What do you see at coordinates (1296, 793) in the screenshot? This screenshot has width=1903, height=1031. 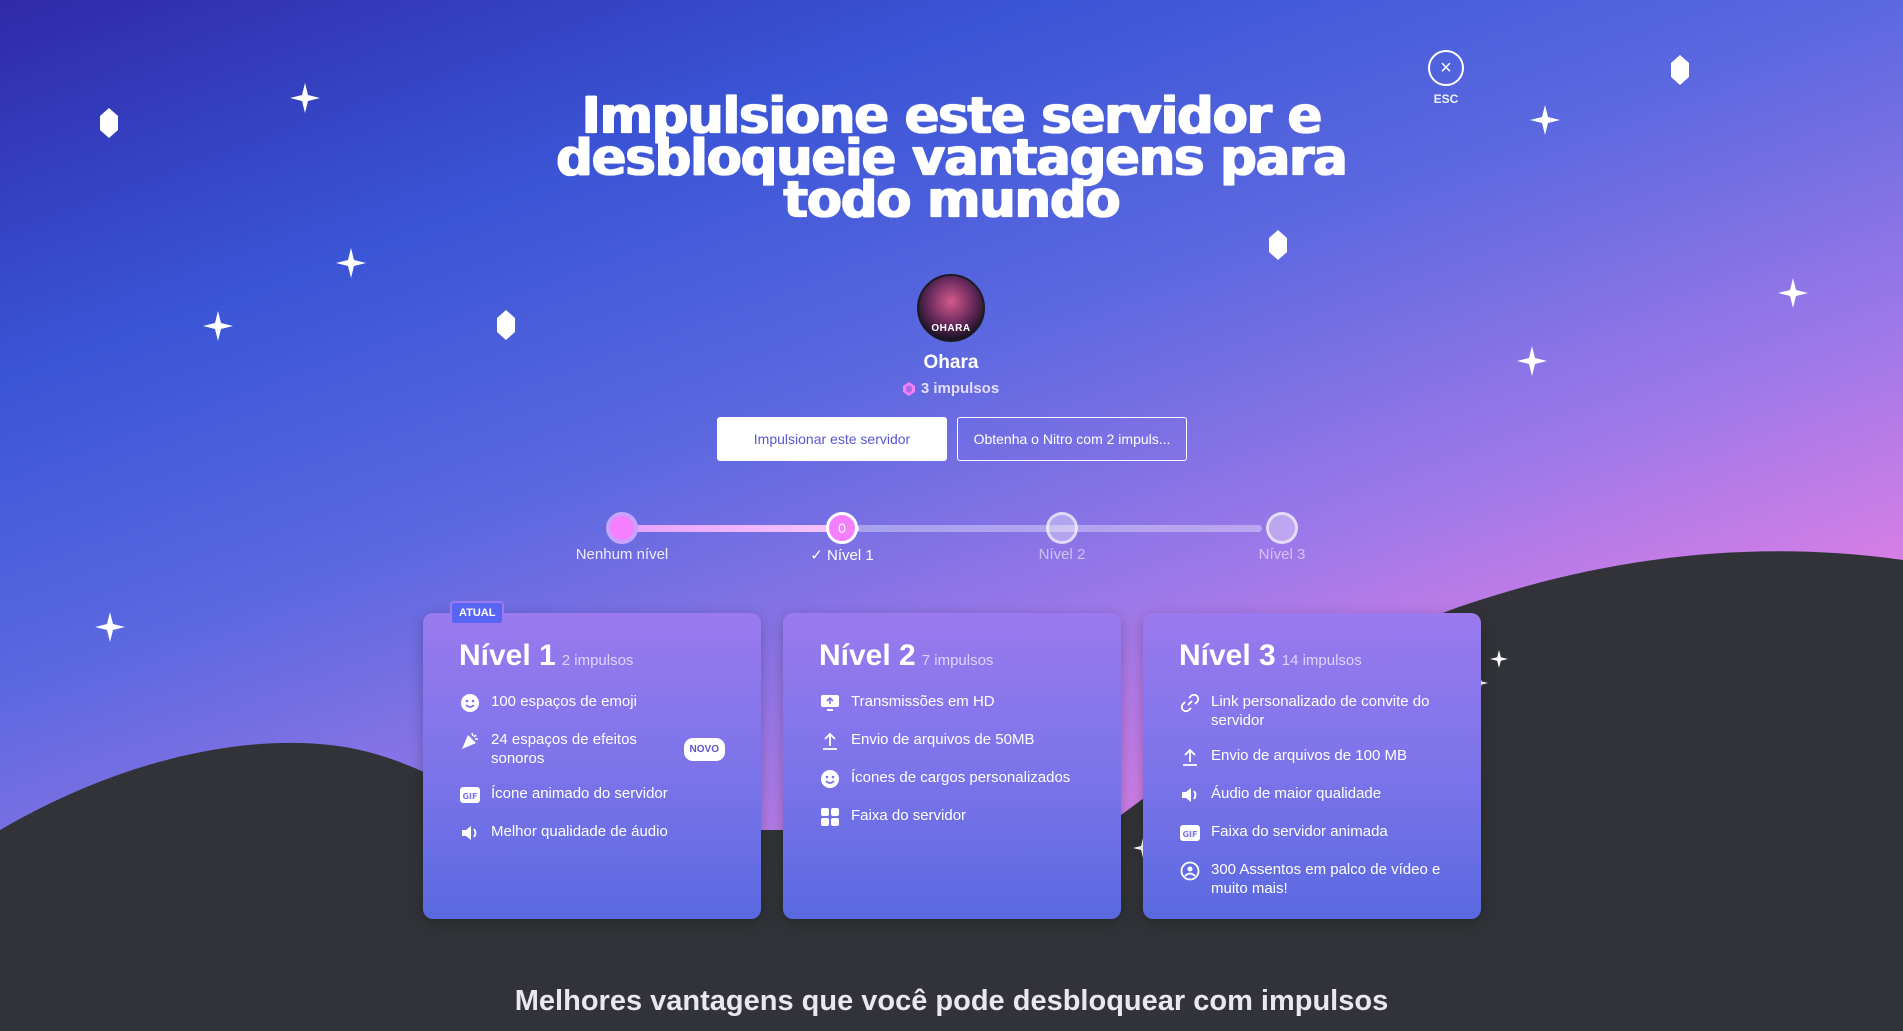 I see `perk-text: Áudio de maior qualidade` at bounding box center [1296, 793].